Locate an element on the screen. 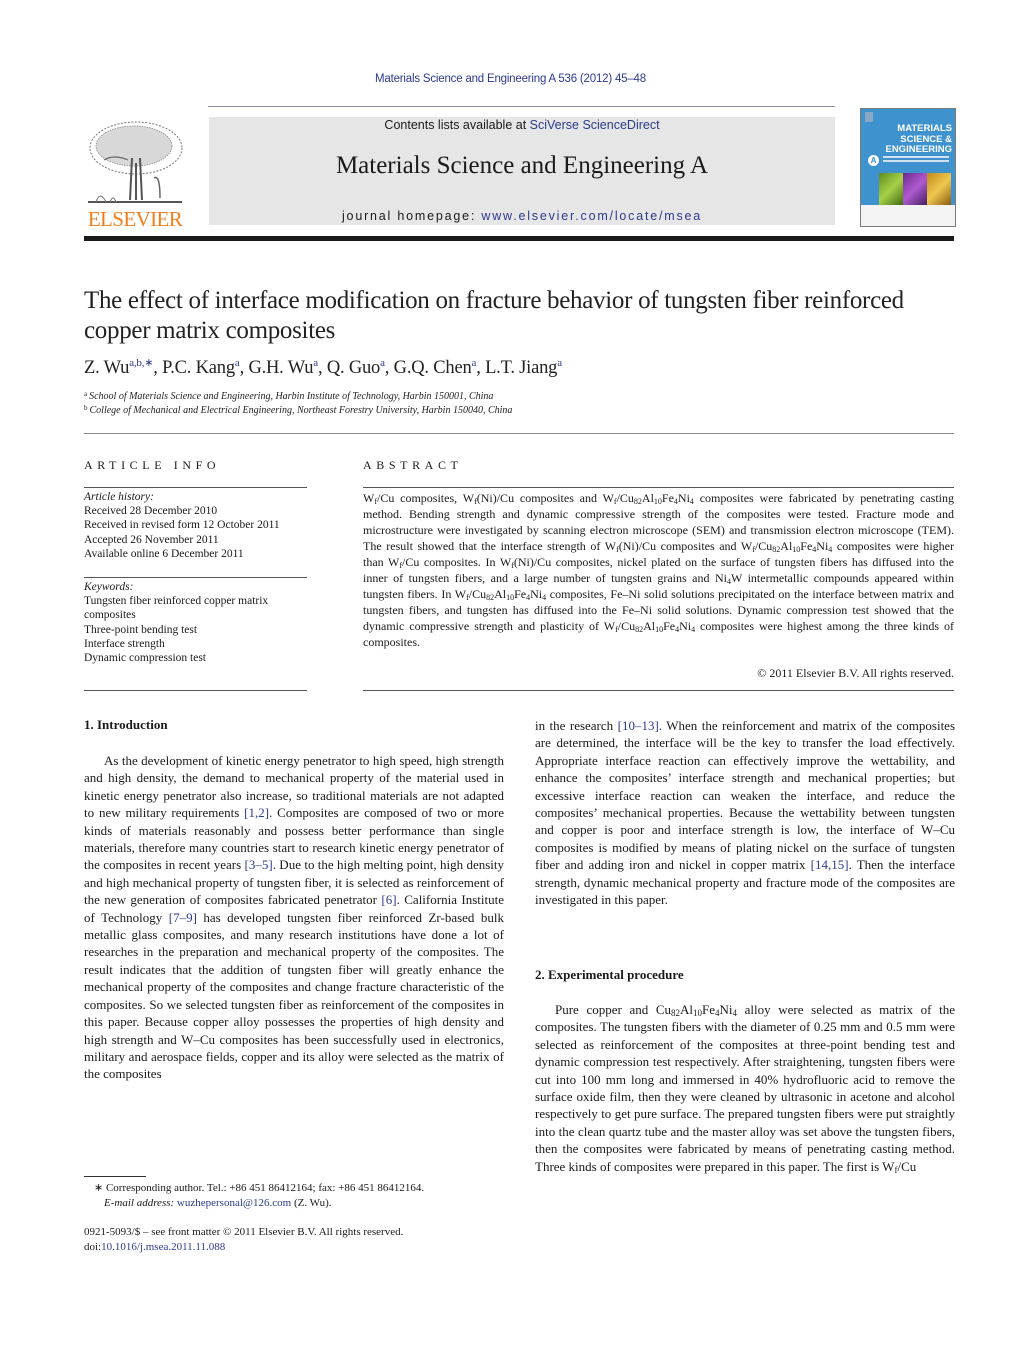  doi-prefix: doi: is located at coordinates (93, 1247).